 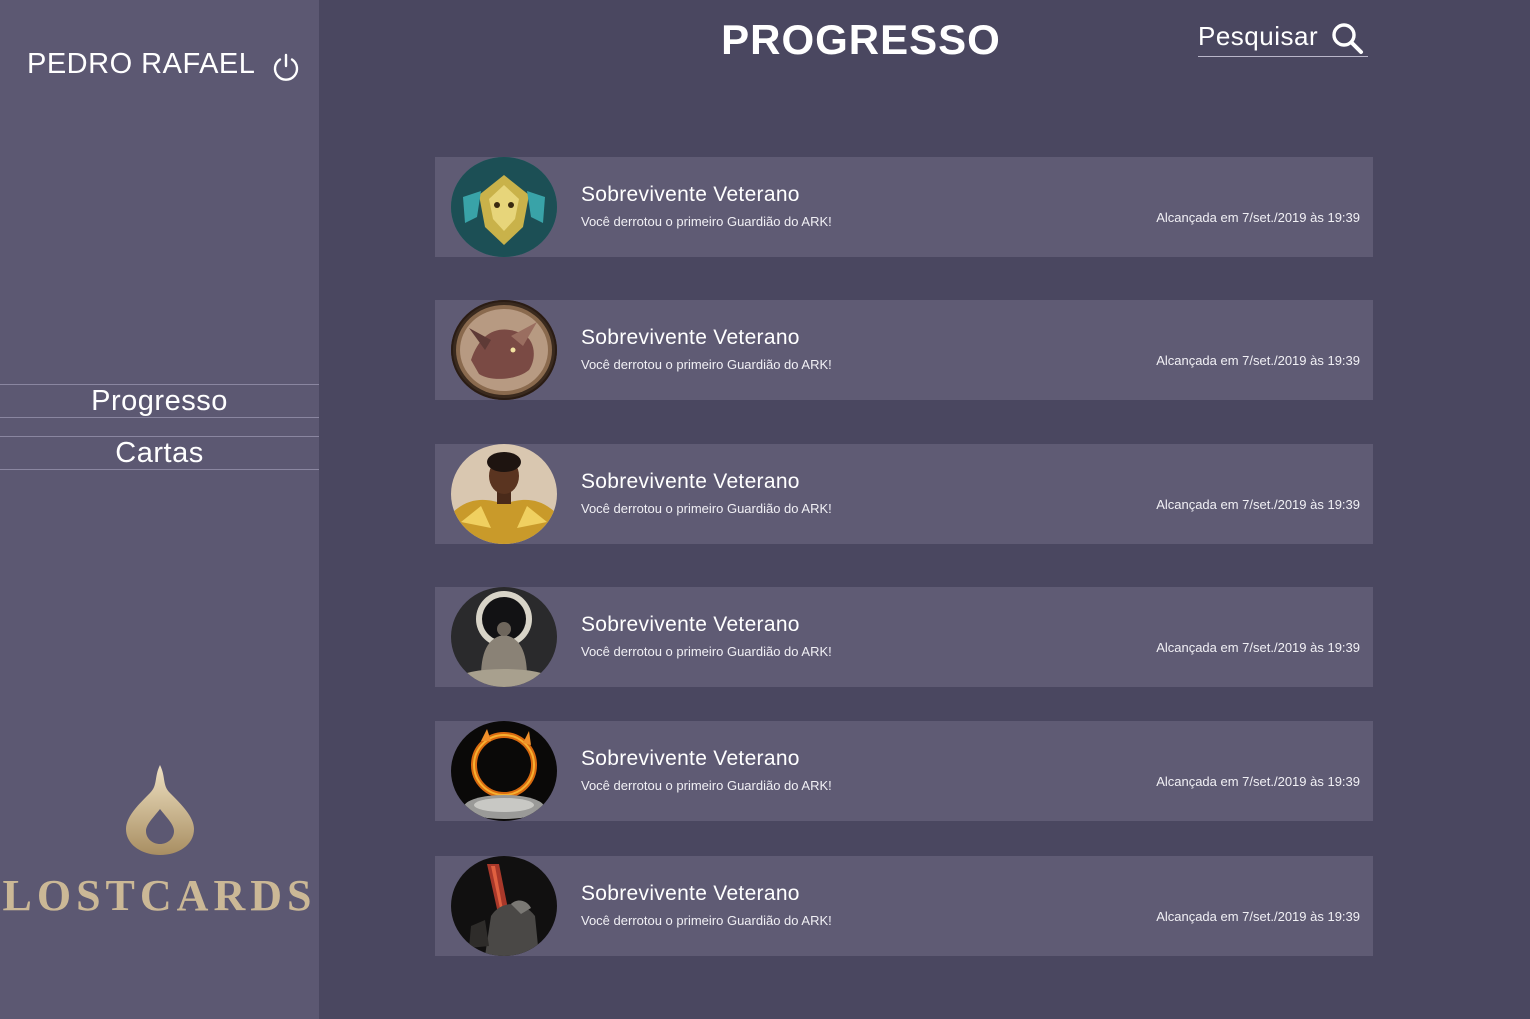 What do you see at coordinates (504, 637) in the screenshot?
I see `eclipse-figure-avatar` at bounding box center [504, 637].